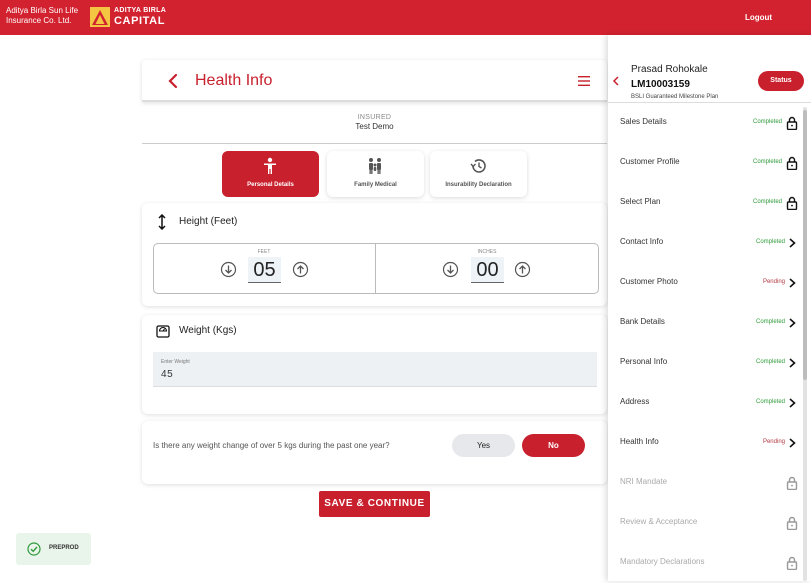 The image size is (811, 583). I want to click on step-label: Review & Acceptance, so click(659, 521).